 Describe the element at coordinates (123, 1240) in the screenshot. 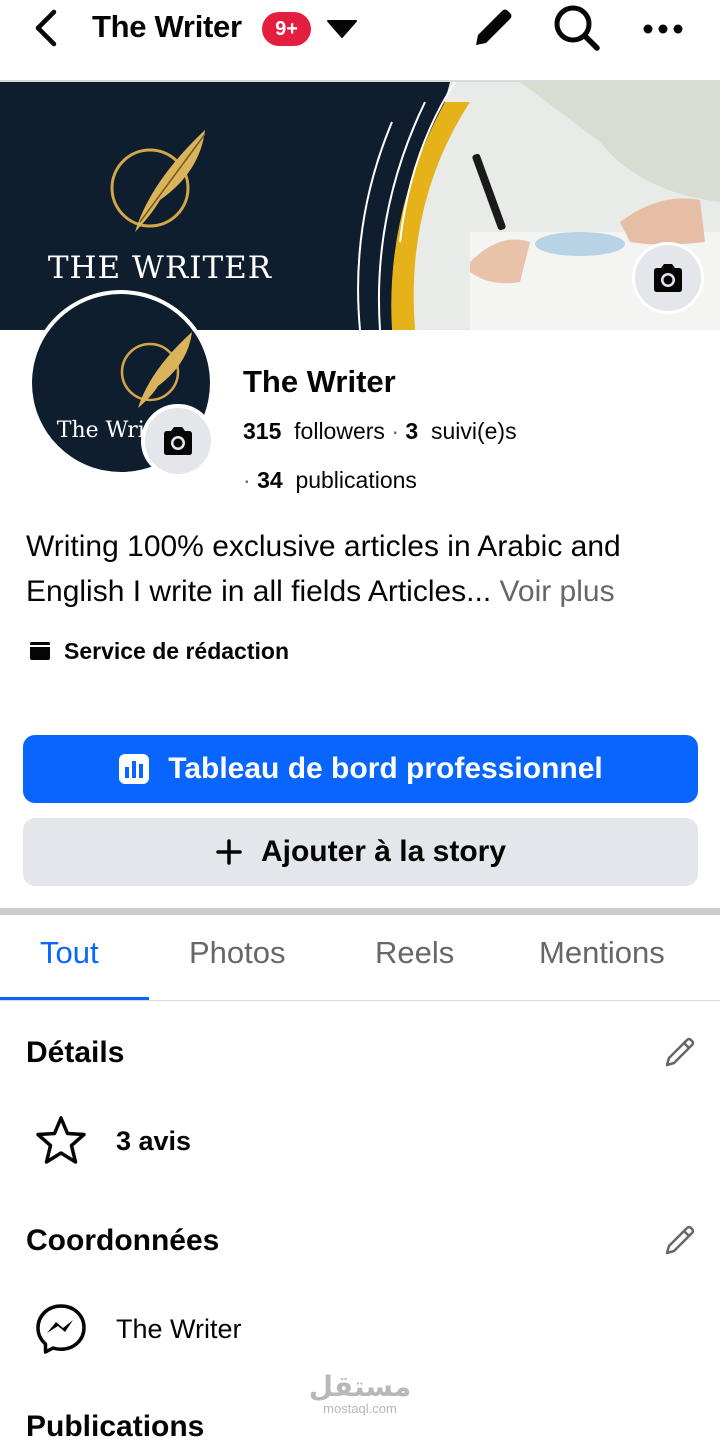

I see `contact-title: Coordonnées` at that location.